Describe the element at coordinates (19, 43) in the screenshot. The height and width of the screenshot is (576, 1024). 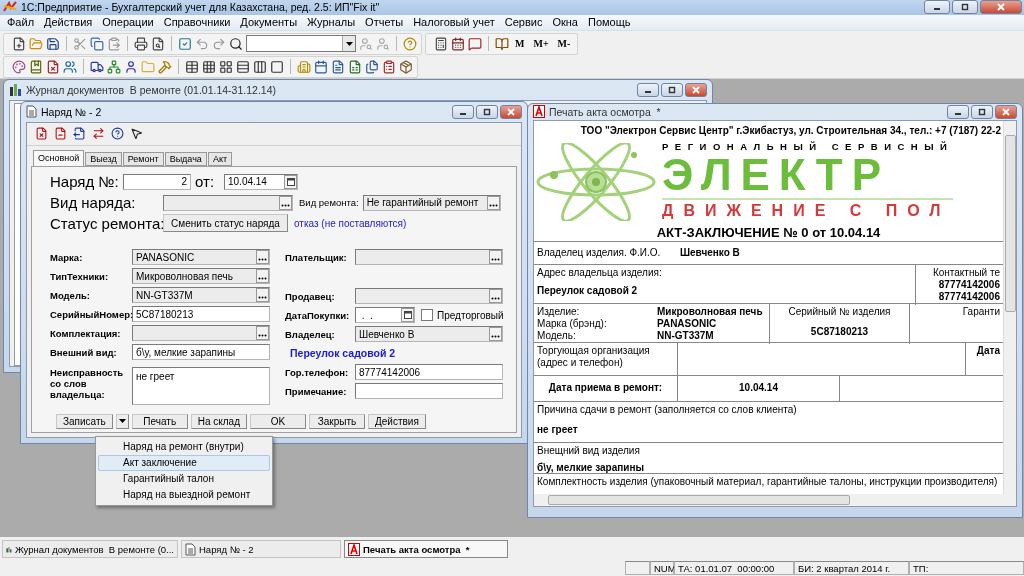
I see `new-file-icon` at that location.